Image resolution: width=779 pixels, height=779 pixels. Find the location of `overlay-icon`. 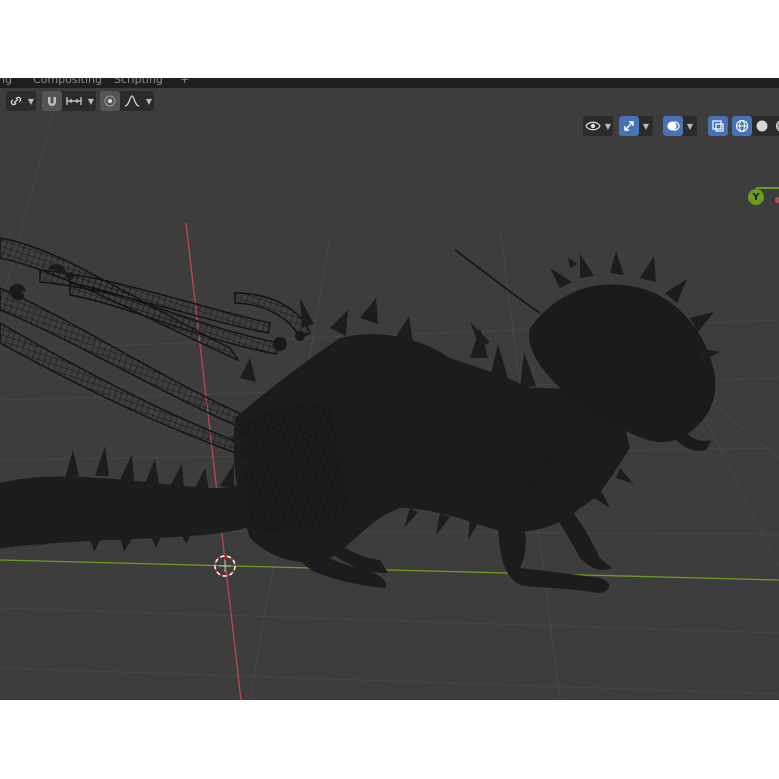

overlay-icon is located at coordinates (673, 126).